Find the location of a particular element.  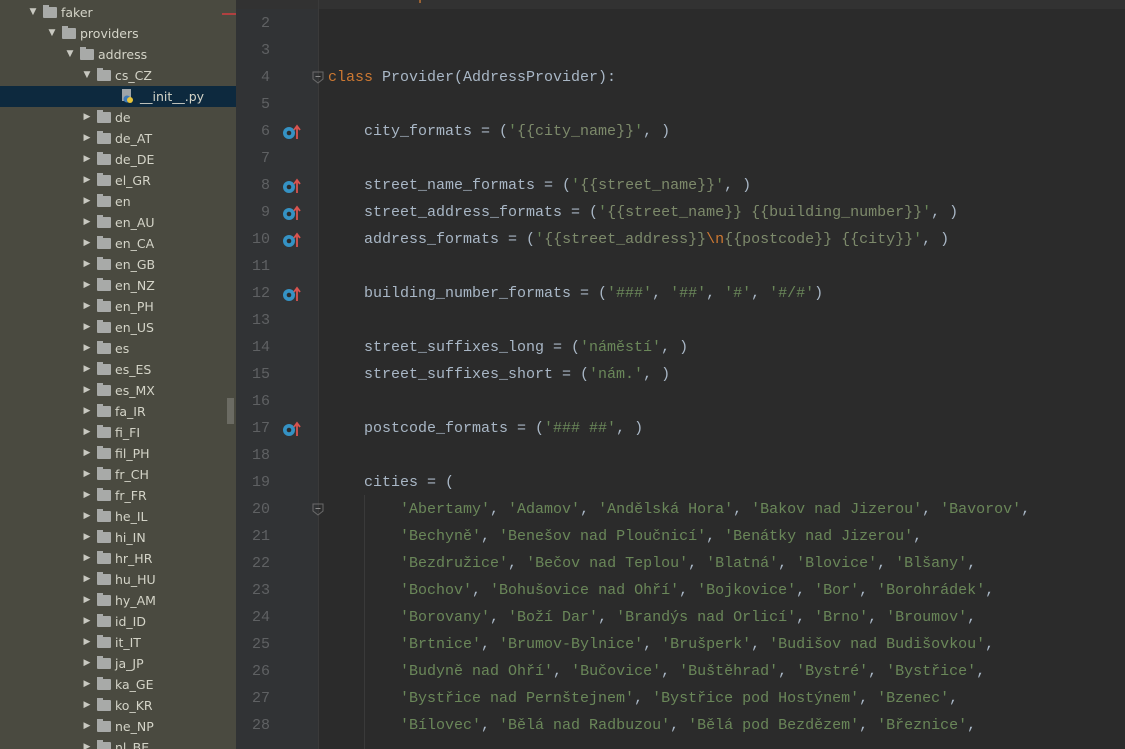

tree-item-ka-GE: ▶ ka_GE is located at coordinates (118, 684).